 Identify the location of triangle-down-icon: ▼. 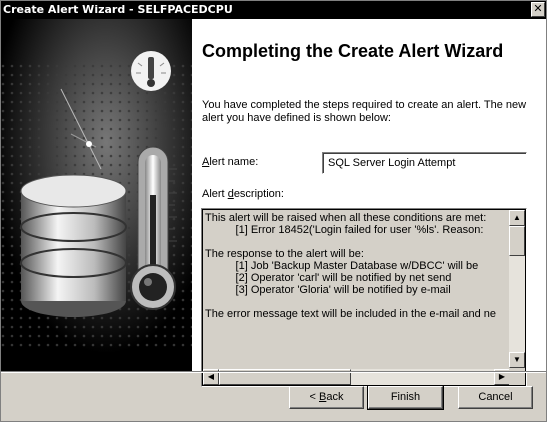
(517, 359).